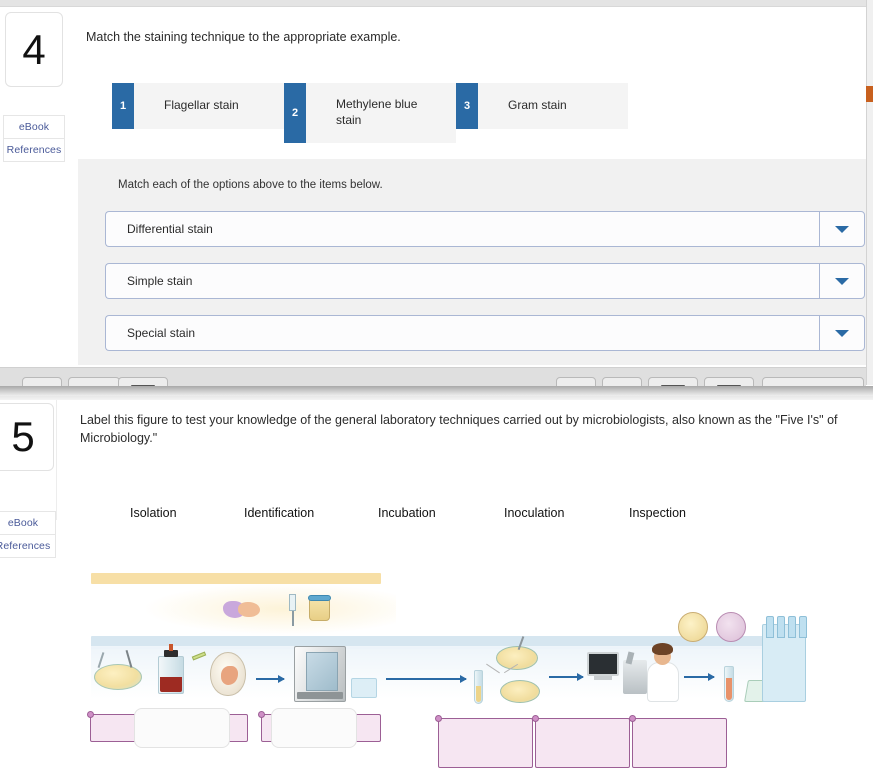  I want to click on right-scrollbar-rail, so click(869, 192).